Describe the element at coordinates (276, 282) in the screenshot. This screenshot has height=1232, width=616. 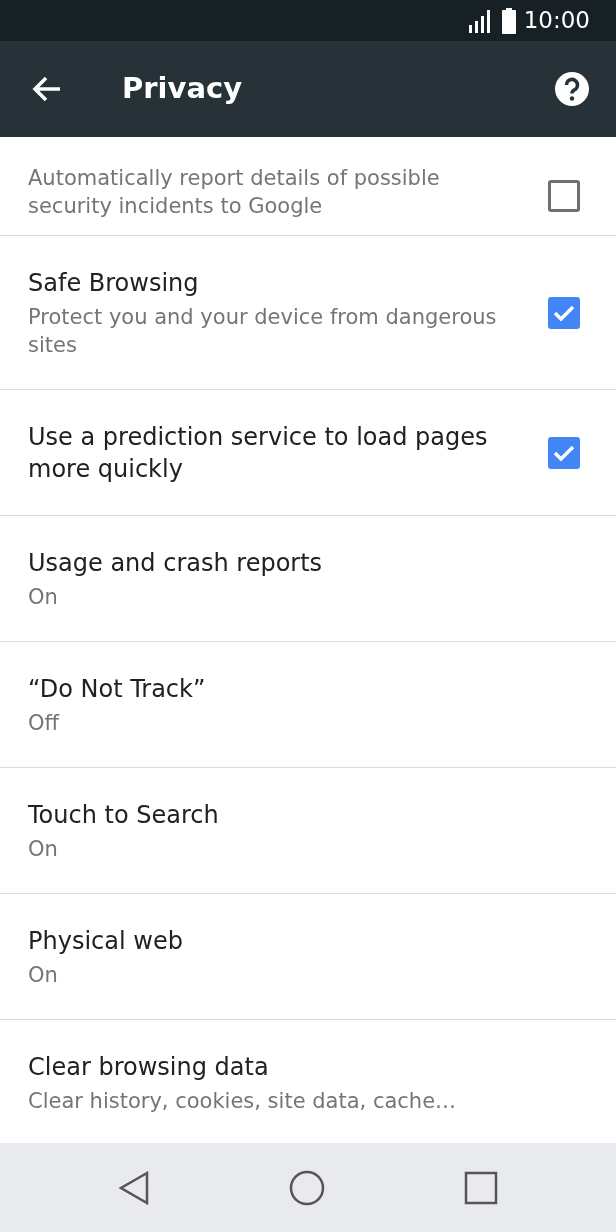
I see `setting-title: Safe Browsing` at that location.